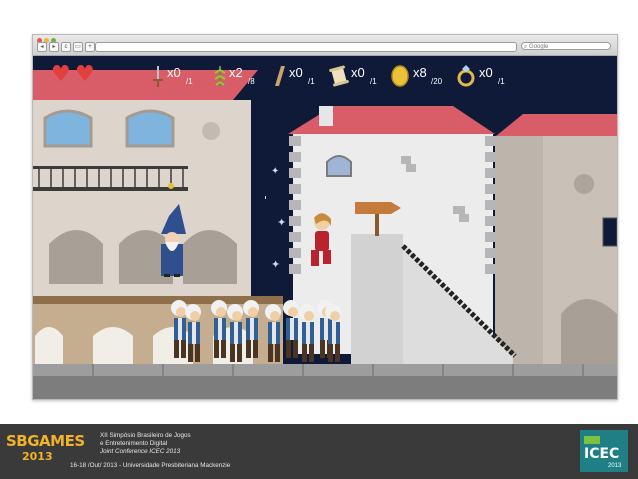 This screenshot has height=479, width=638. I want to click on sbgames-logo: SBGAMES 2013, so click(45, 451).